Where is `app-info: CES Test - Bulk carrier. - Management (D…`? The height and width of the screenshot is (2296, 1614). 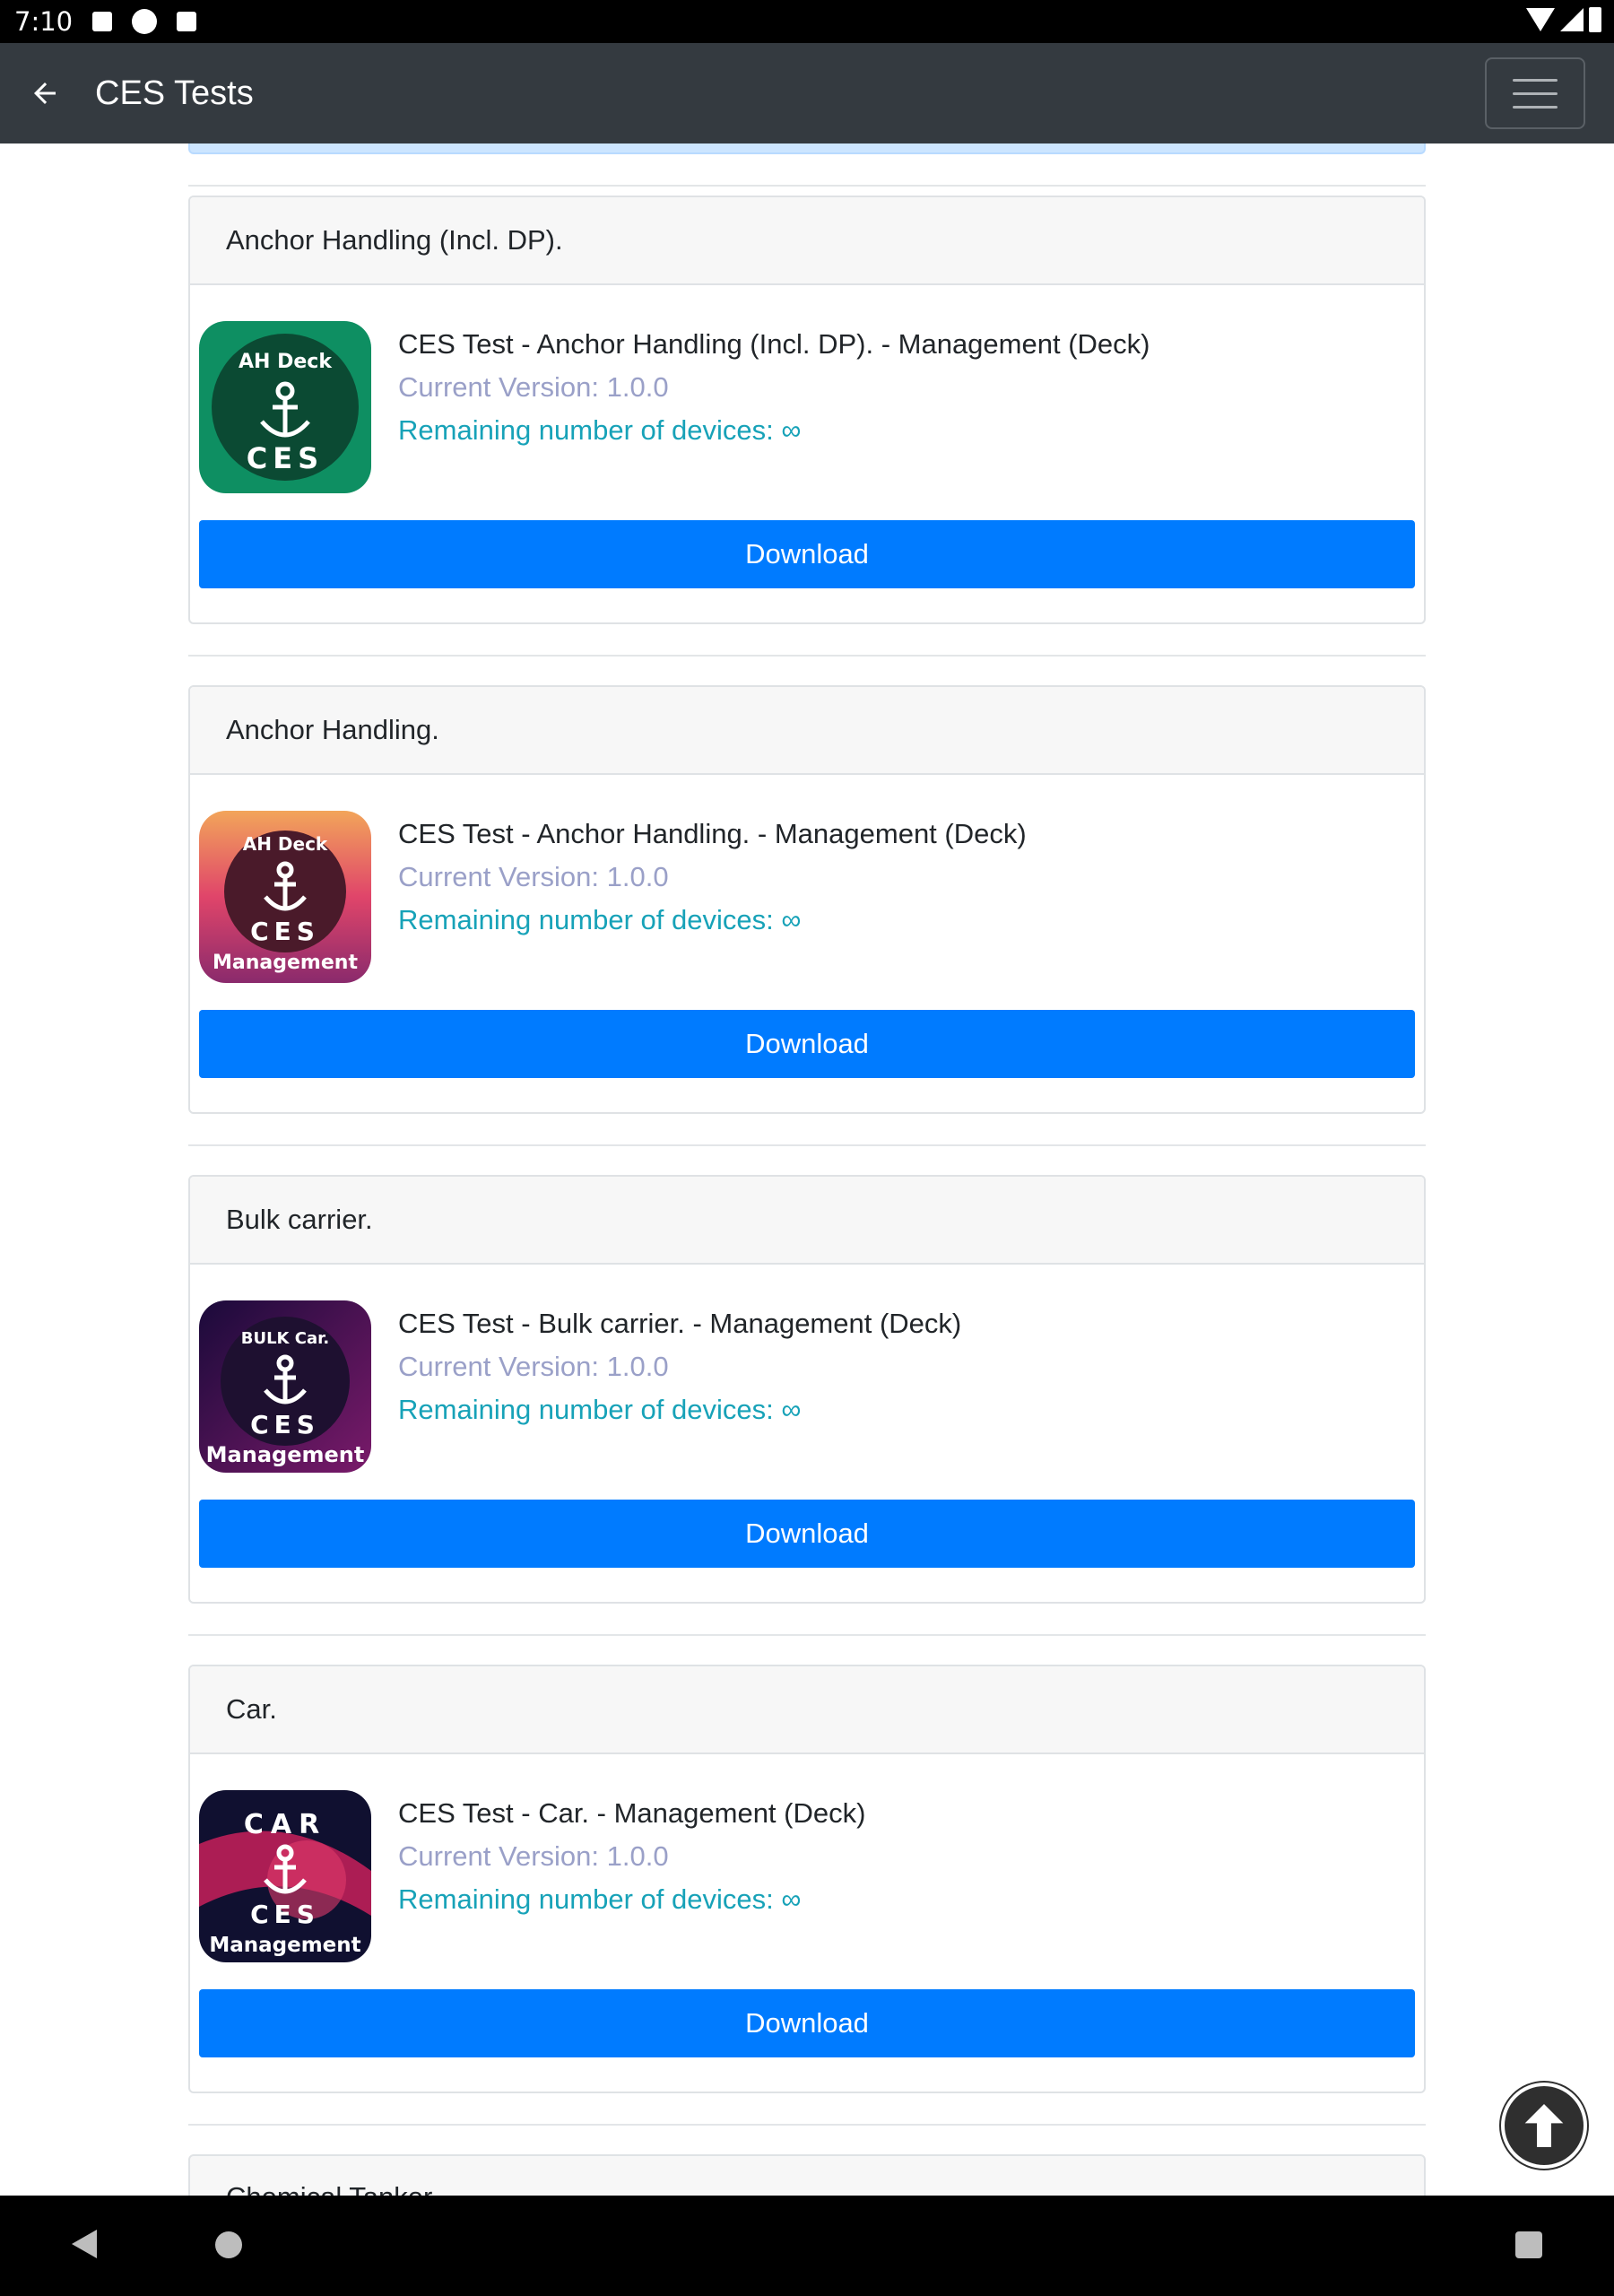
app-info: CES Test - Bulk carrier. - Management (D… is located at coordinates (679, 1366).